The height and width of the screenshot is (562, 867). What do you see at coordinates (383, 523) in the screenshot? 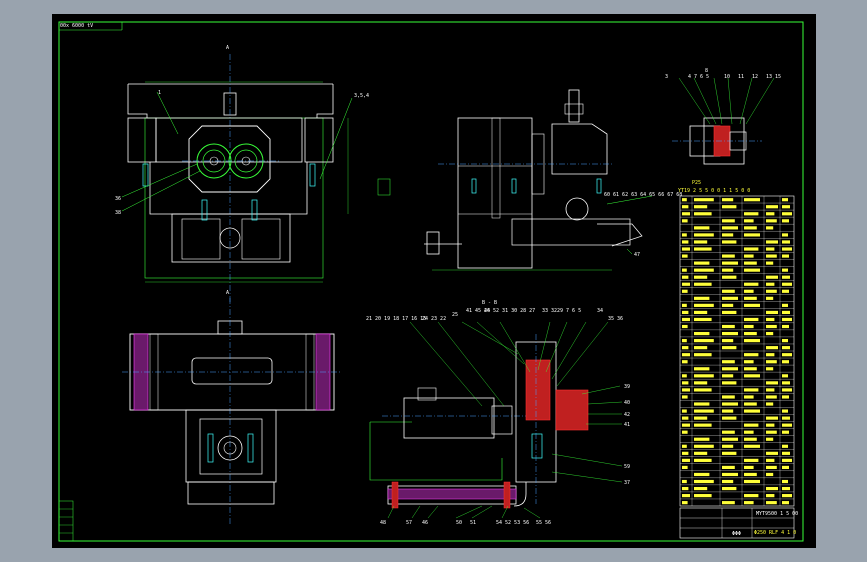
I see `svg-text: 48` at bounding box center [383, 523].